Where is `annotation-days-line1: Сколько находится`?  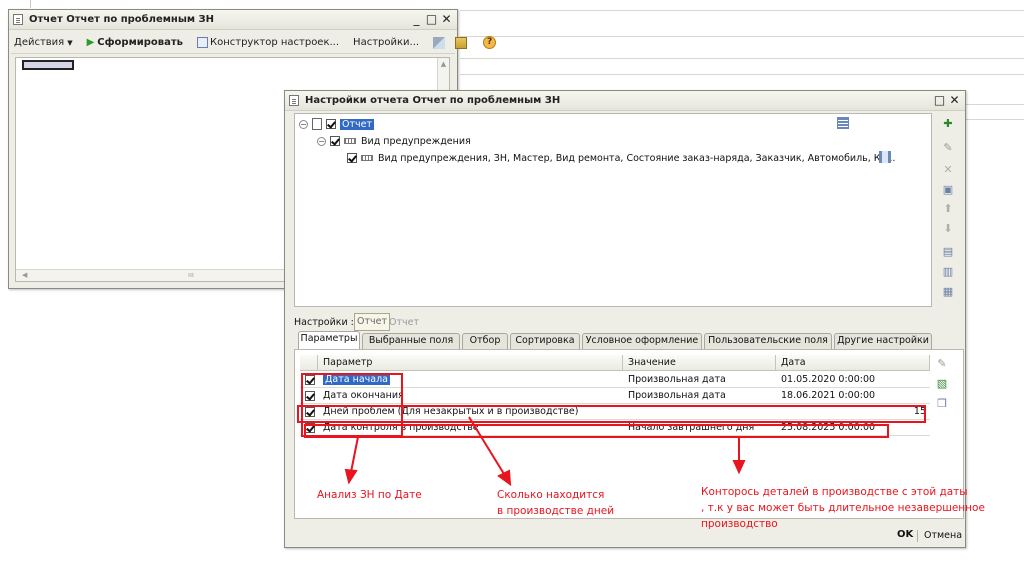
annotation-days-line1: Сколько находится is located at coordinates (551, 495).